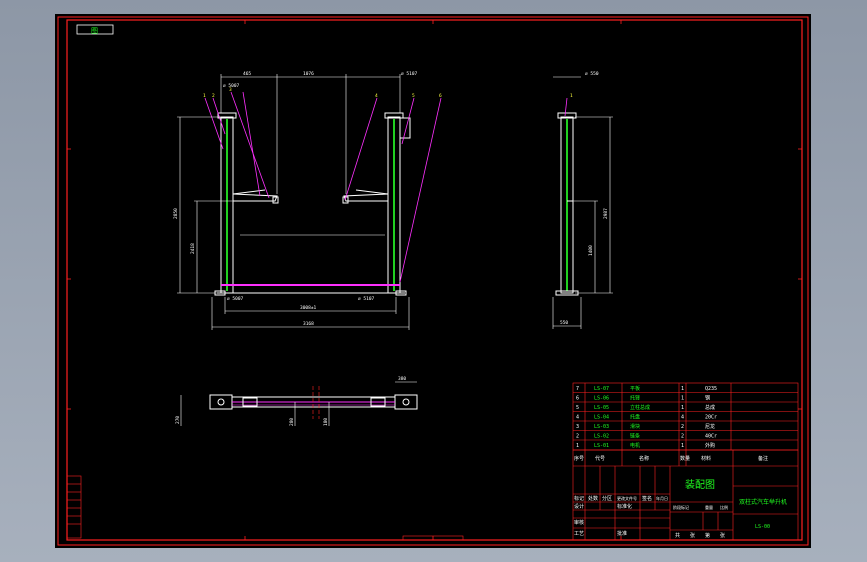 This screenshot has height=562, width=867. What do you see at coordinates (601, 418) in the screenshot?
I see `bom-cell-code: LS-04` at bounding box center [601, 418].